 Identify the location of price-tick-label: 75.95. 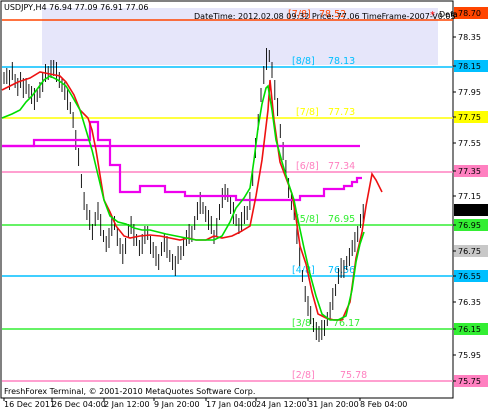
(469, 355).